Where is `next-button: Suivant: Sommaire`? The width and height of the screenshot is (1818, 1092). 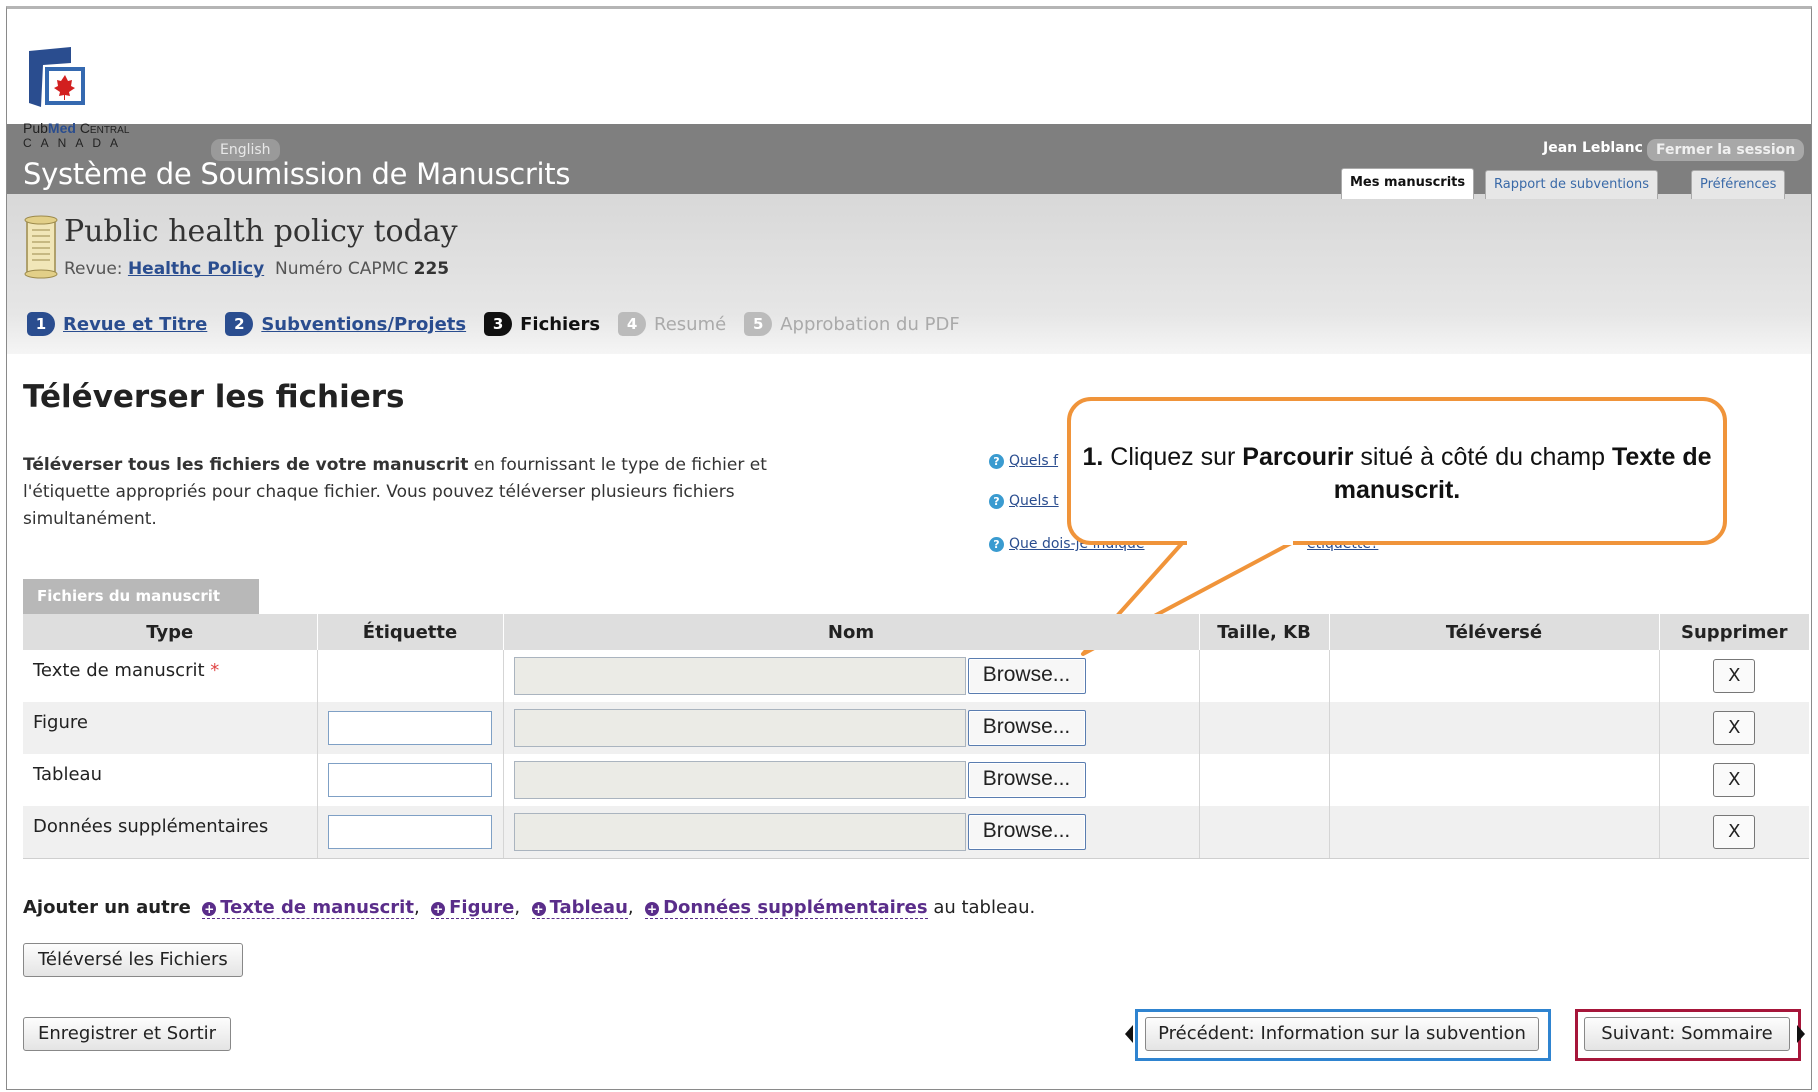
next-button: Suivant: Sommaire is located at coordinates (1687, 1034).